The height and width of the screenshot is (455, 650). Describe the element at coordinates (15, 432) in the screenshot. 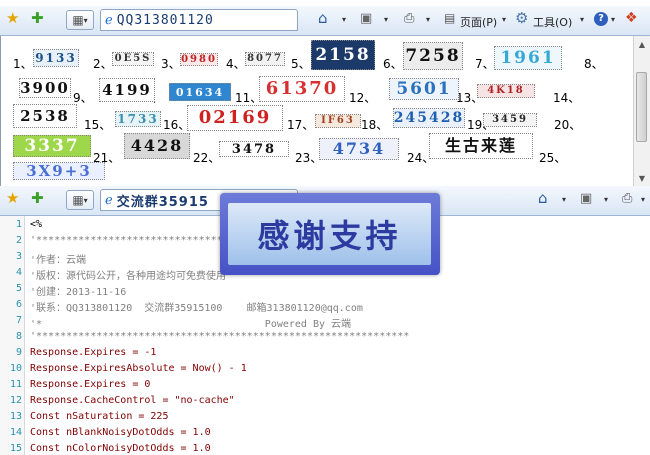

I see `line-number: 14` at that location.